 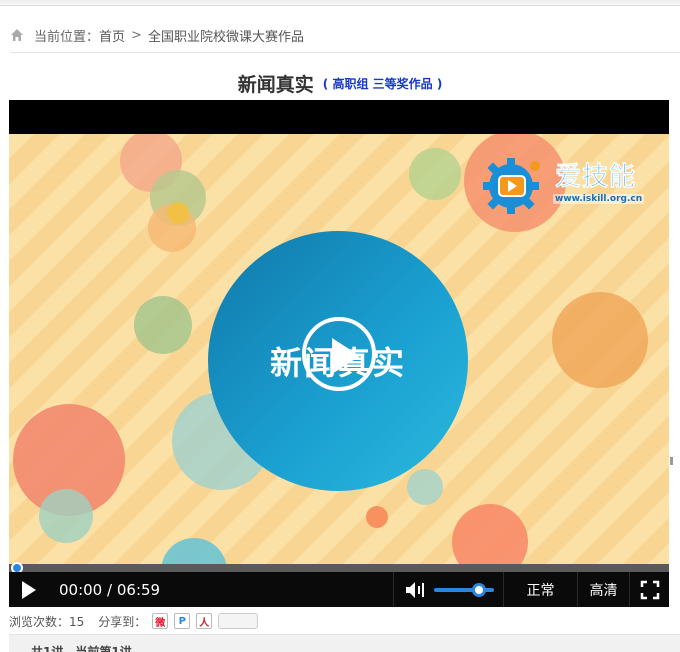 I want to click on breadcrumb-home-link: 首页, so click(x=112, y=35).